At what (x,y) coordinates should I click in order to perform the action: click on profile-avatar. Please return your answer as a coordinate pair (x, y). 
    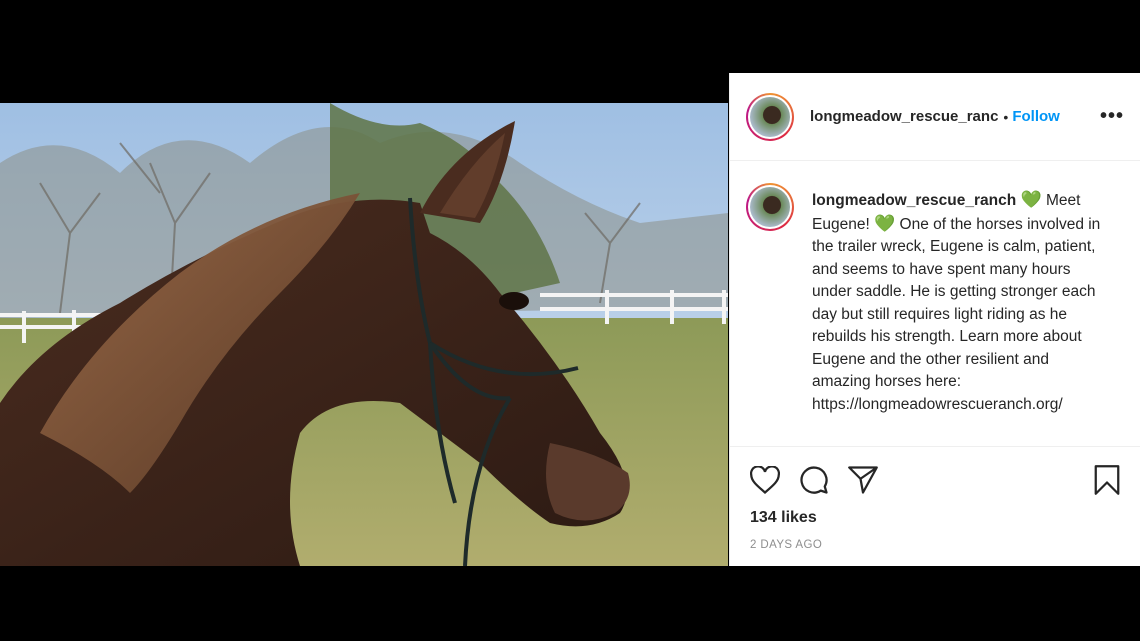
    Looking at the image, I should click on (770, 116).